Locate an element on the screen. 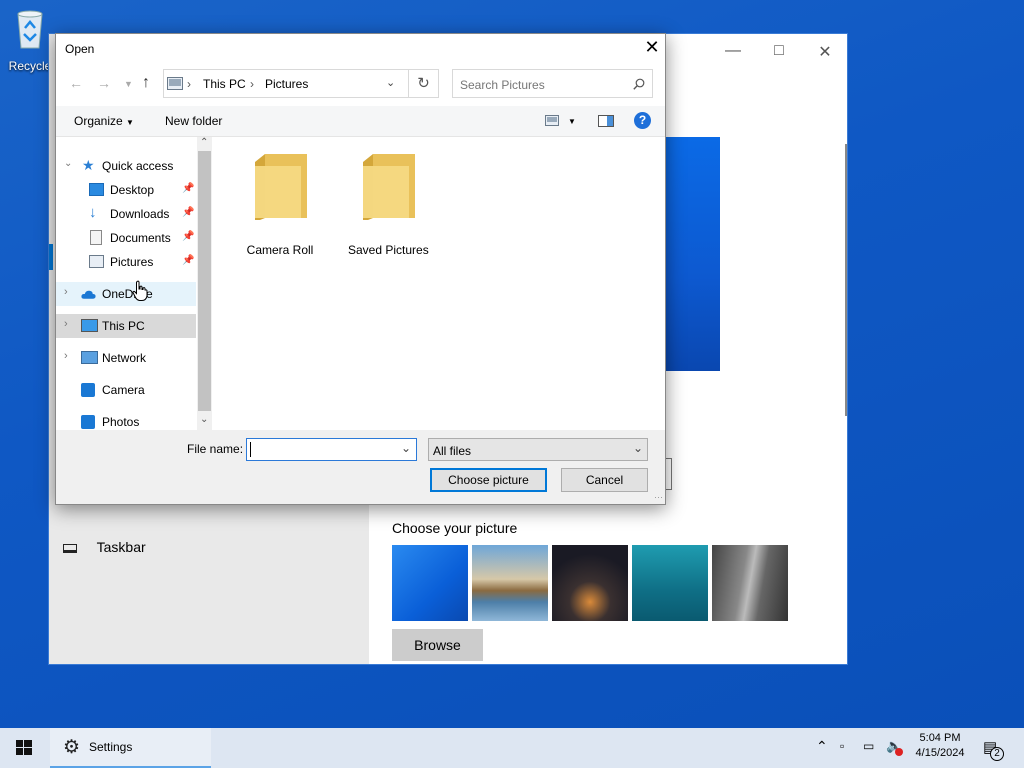 The width and height of the screenshot is (1024, 768). nav-network: › Network is located at coordinates (126, 358).